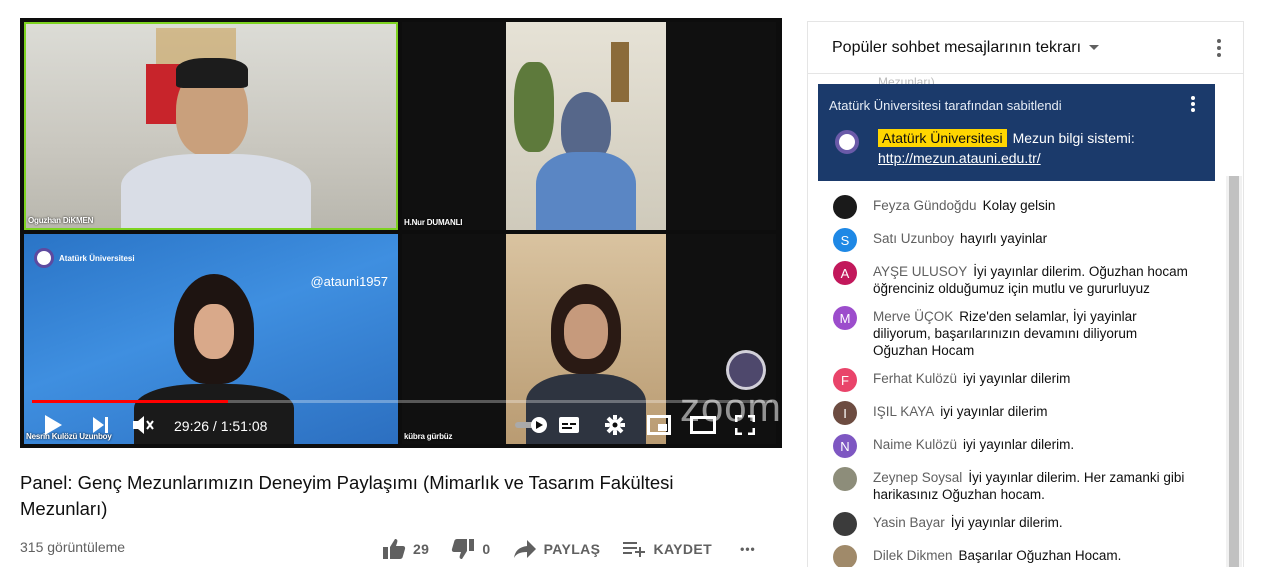 The width and height of the screenshot is (1263, 567). What do you see at coordinates (915, 378) in the screenshot?
I see `chat-author-name: Ferhat Kulözü` at bounding box center [915, 378].